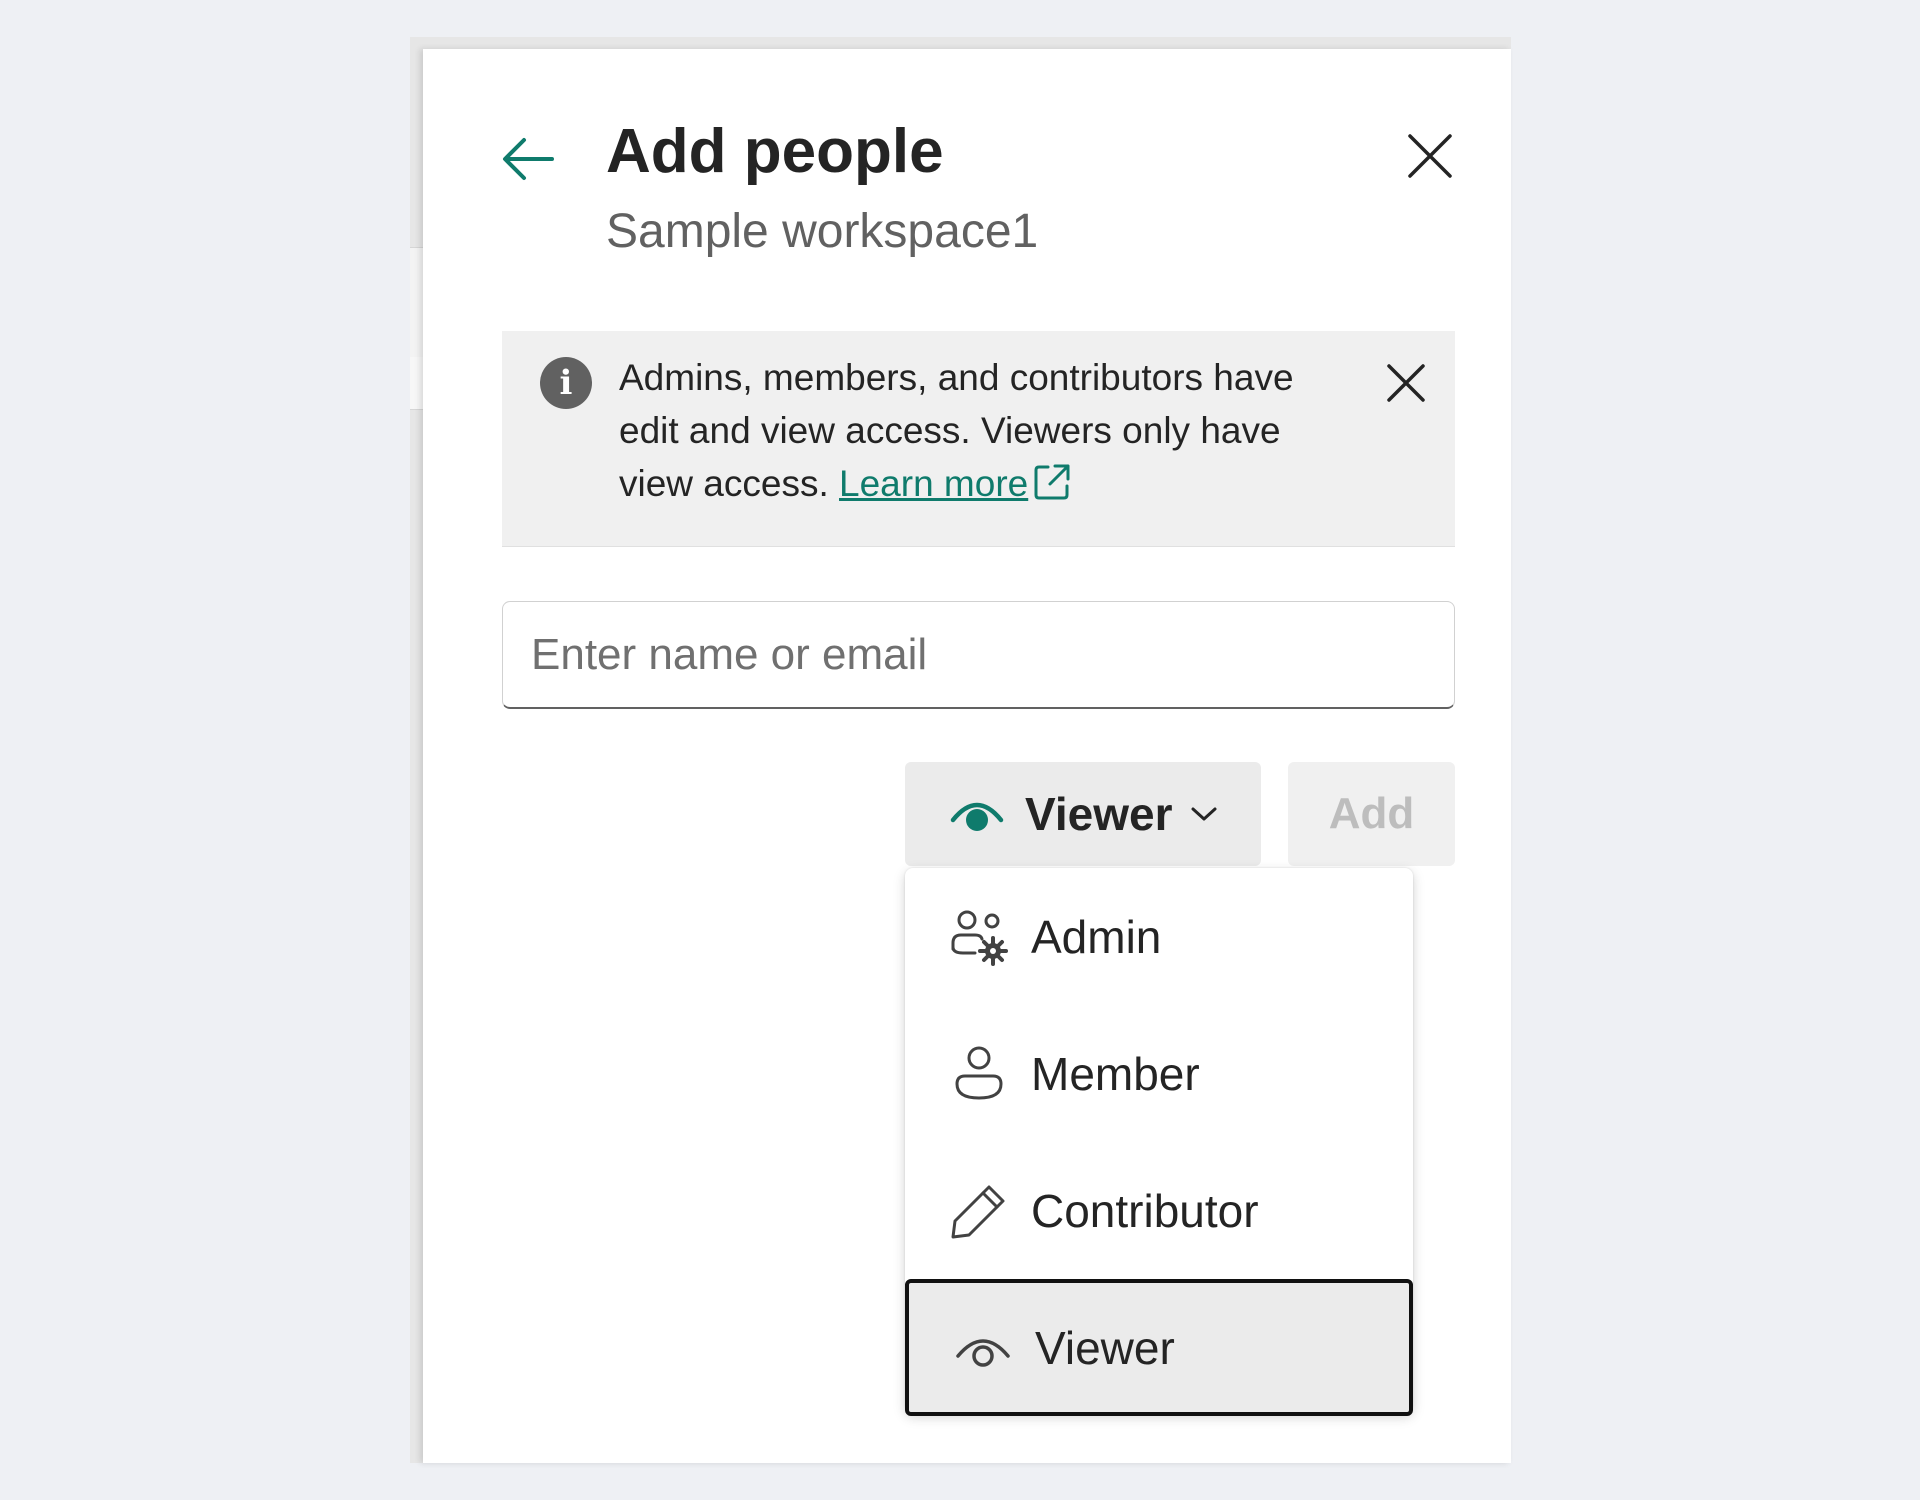 The width and height of the screenshot is (1920, 1500). What do you see at coordinates (977, 814) in the screenshot?
I see `eye-filled-icon` at bounding box center [977, 814].